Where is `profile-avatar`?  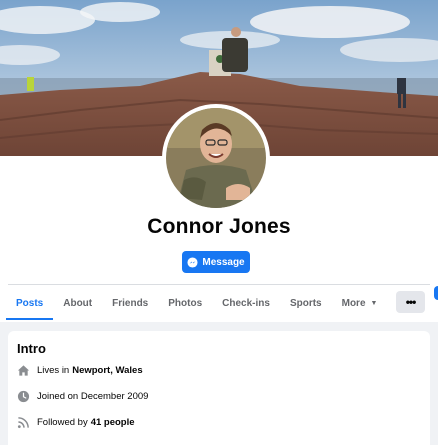
profile-avatar is located at coordinates (216, 158).